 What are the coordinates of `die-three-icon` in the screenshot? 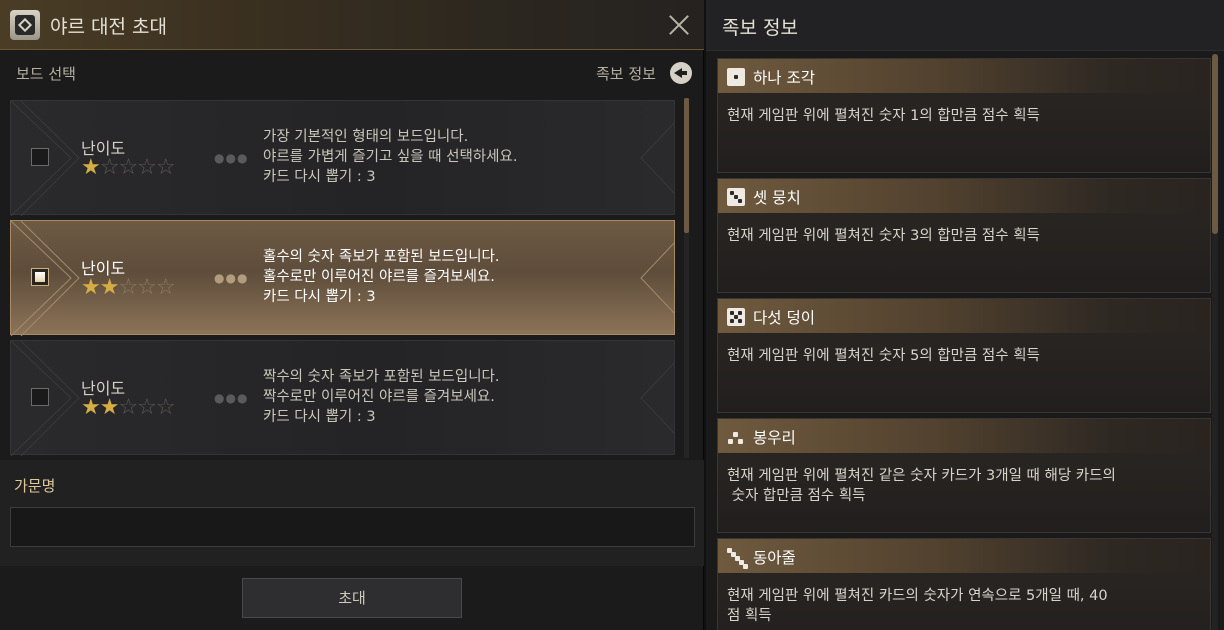 It's located at (736, 197).